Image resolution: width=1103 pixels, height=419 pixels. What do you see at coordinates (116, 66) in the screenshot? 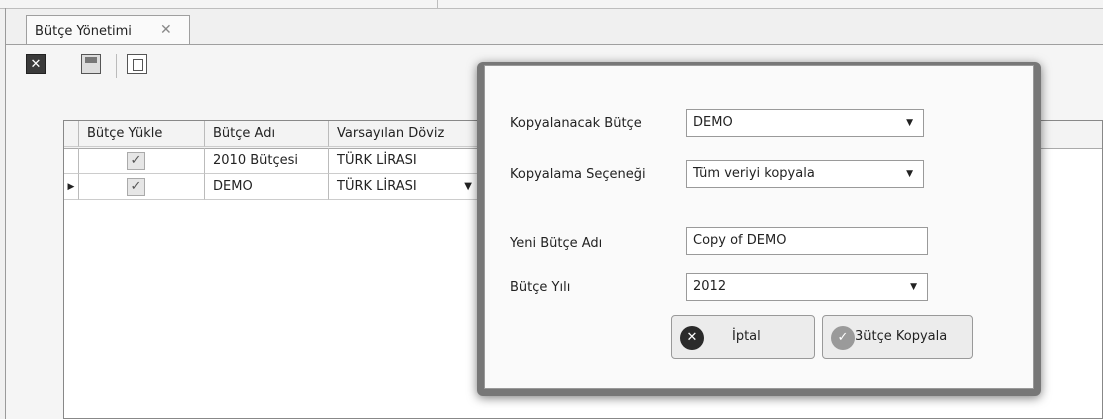
I see `toolbar-separator` at bounding box center [116, 66].